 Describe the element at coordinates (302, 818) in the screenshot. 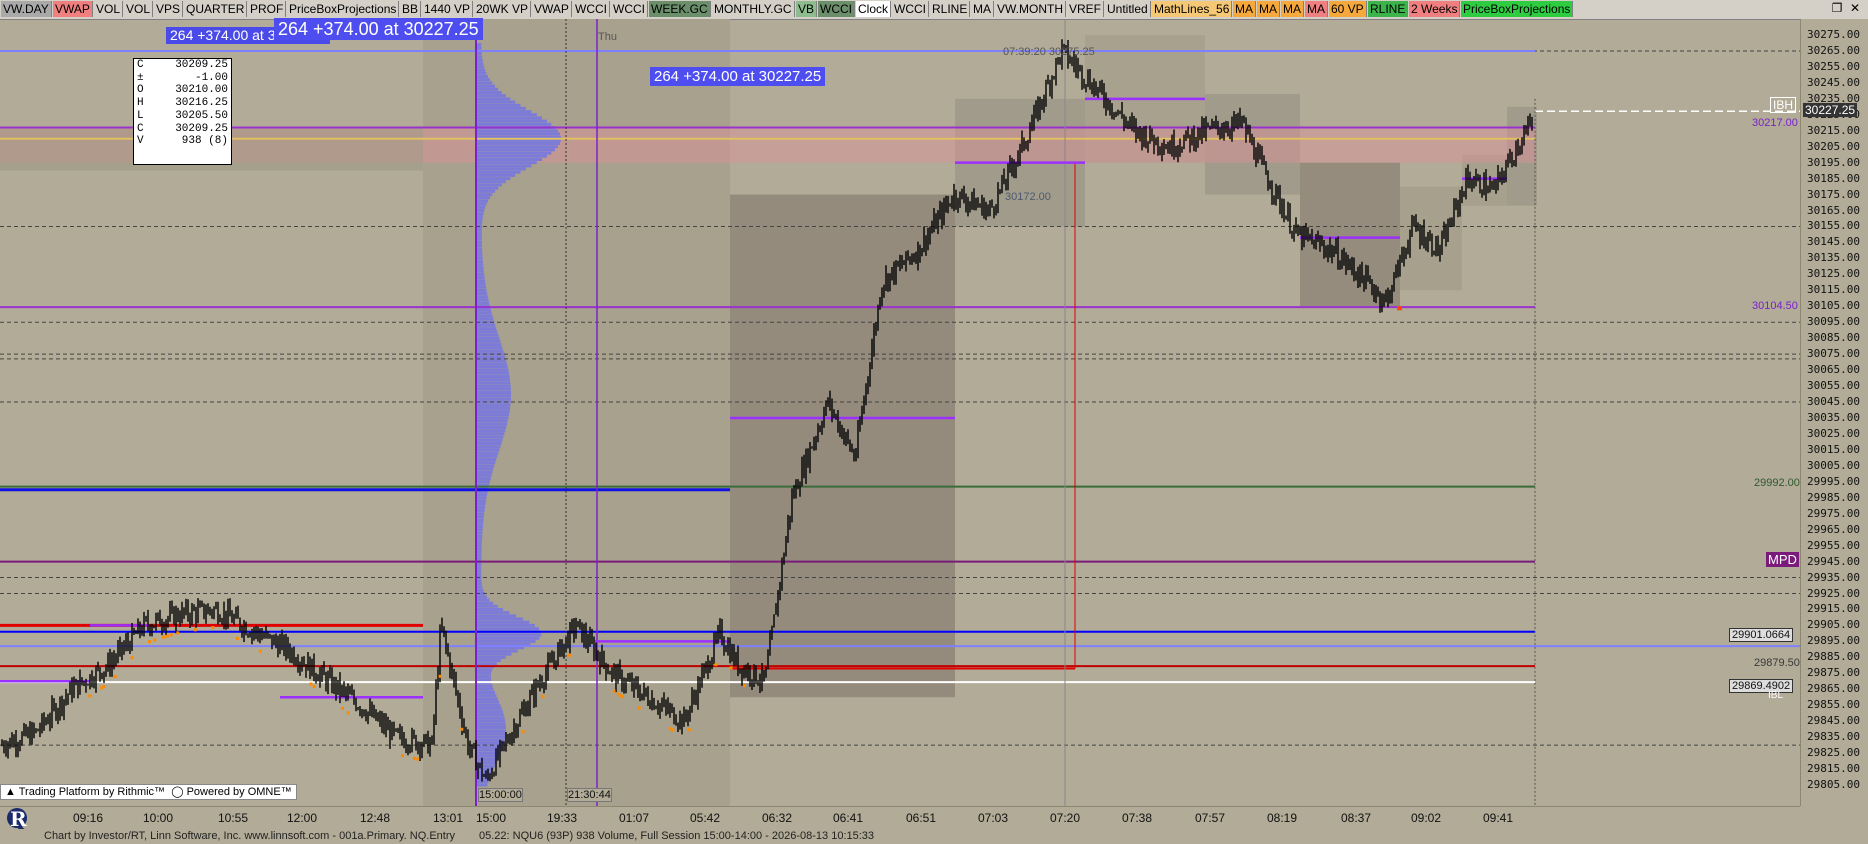

I see `time-tick-label: 12:00` at that location.